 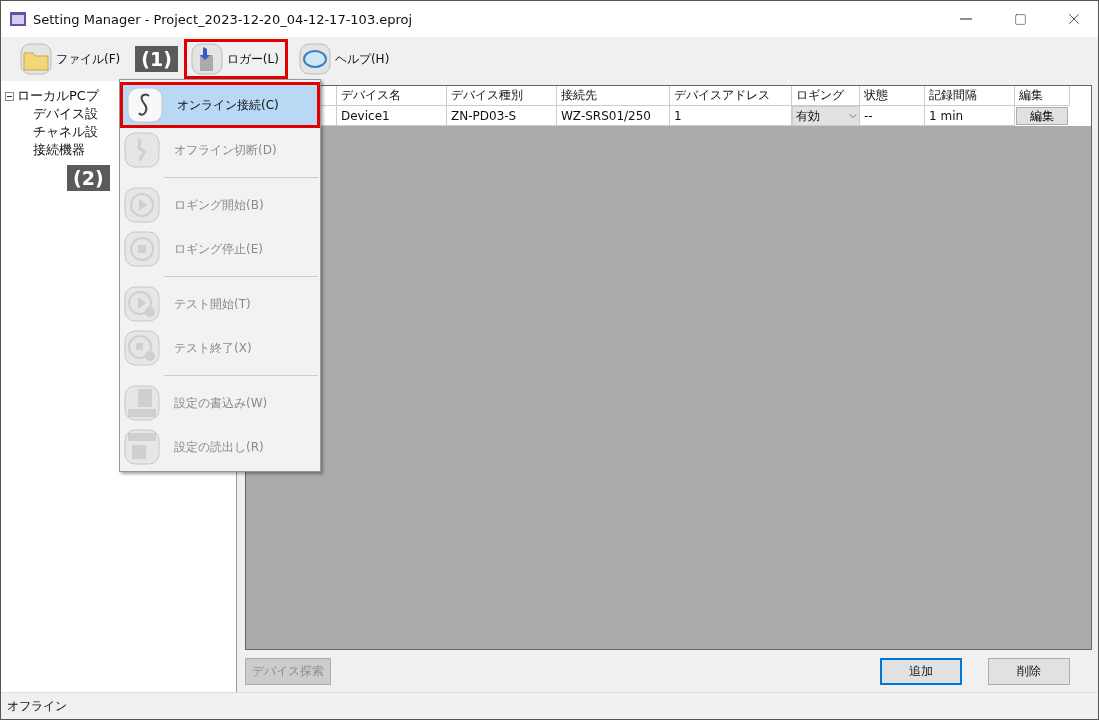 I want to click on status-text: オフライン, so click(x=37, y=706).